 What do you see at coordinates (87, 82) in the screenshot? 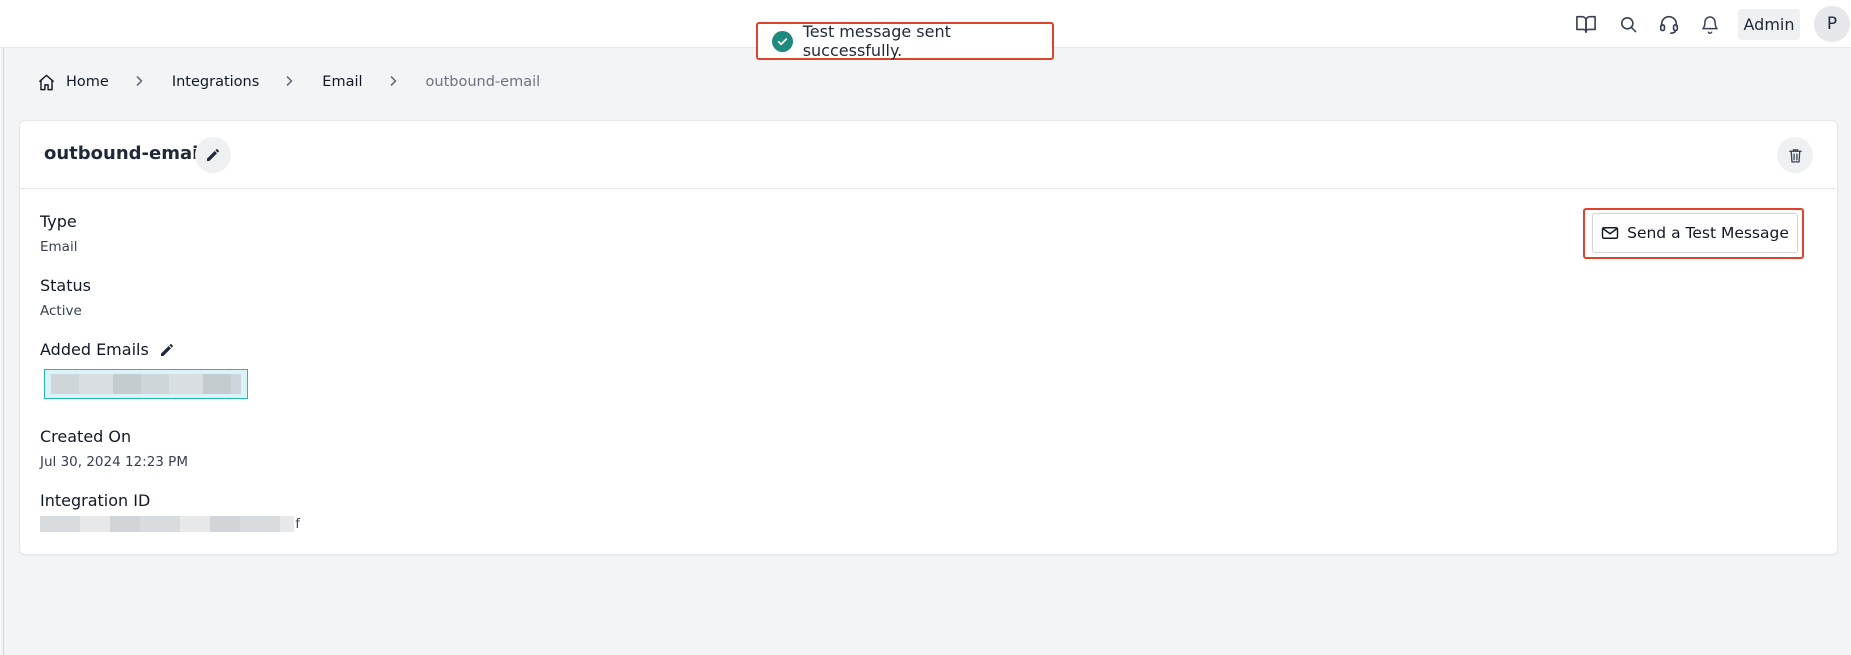
I see `breadcrumb-home-label: Home` at bounding box center [87, 82].